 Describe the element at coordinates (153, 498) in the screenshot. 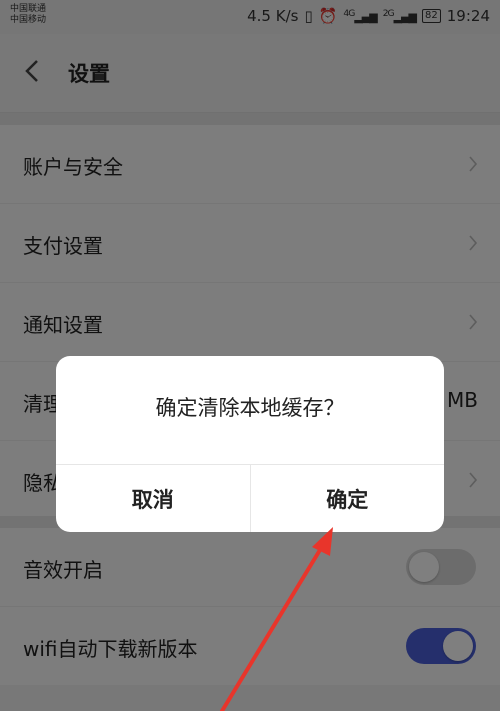

I see `cancel-button: 取消` at that location.